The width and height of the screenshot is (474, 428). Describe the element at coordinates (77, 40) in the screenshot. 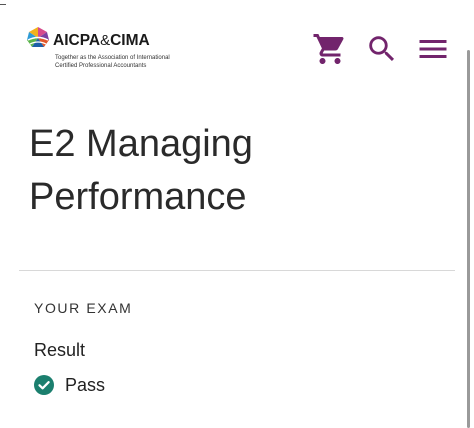

I see `brand-left: AICPA` at that location.